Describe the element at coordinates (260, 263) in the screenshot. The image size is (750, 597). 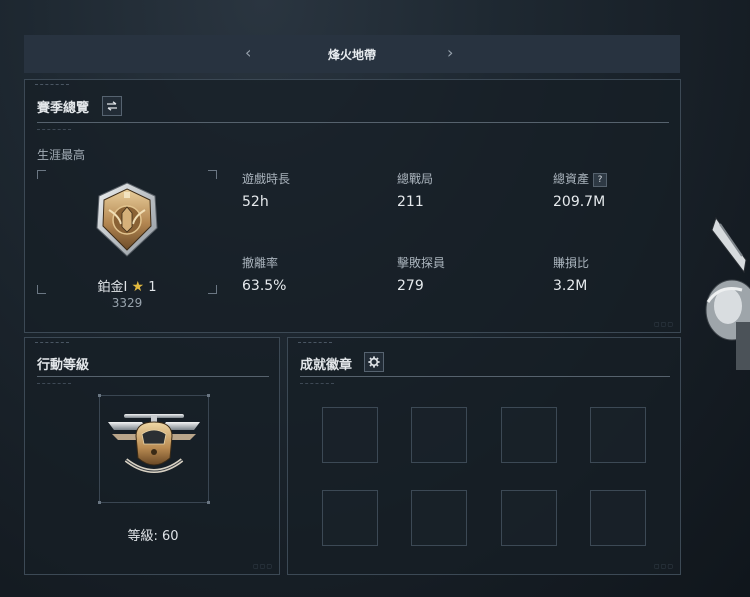
I see `stat-label: 撤離率` at that location.